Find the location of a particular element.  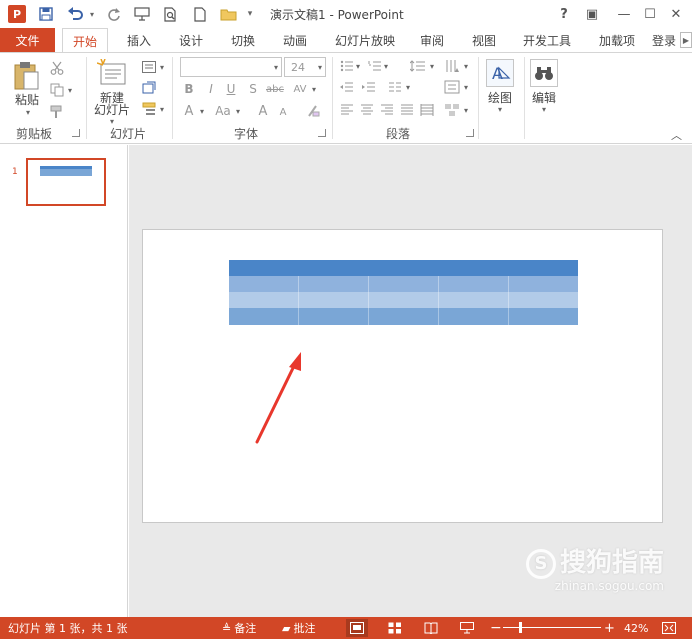

copy-dropdown-icon: ▾ is located at coordinates (70, 90).